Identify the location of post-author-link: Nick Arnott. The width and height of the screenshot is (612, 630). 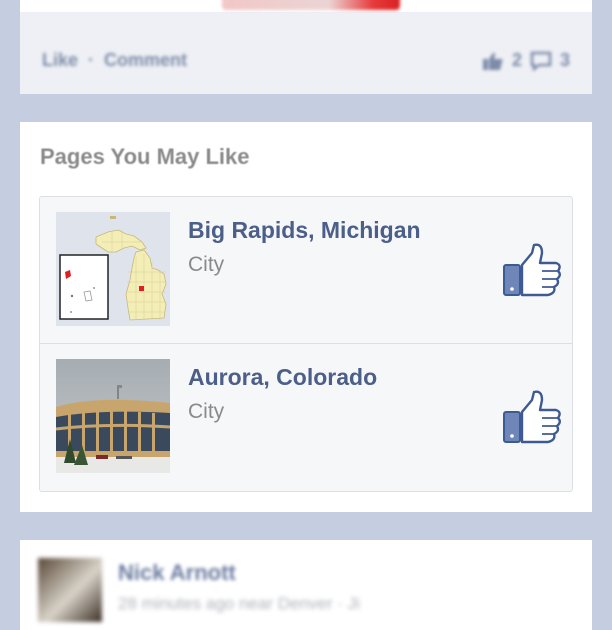
(177, 573).